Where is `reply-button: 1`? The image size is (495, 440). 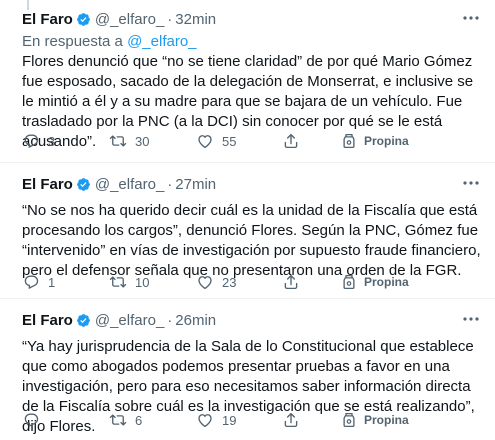
reply-button: 1 is located at coordinates (38, 282).